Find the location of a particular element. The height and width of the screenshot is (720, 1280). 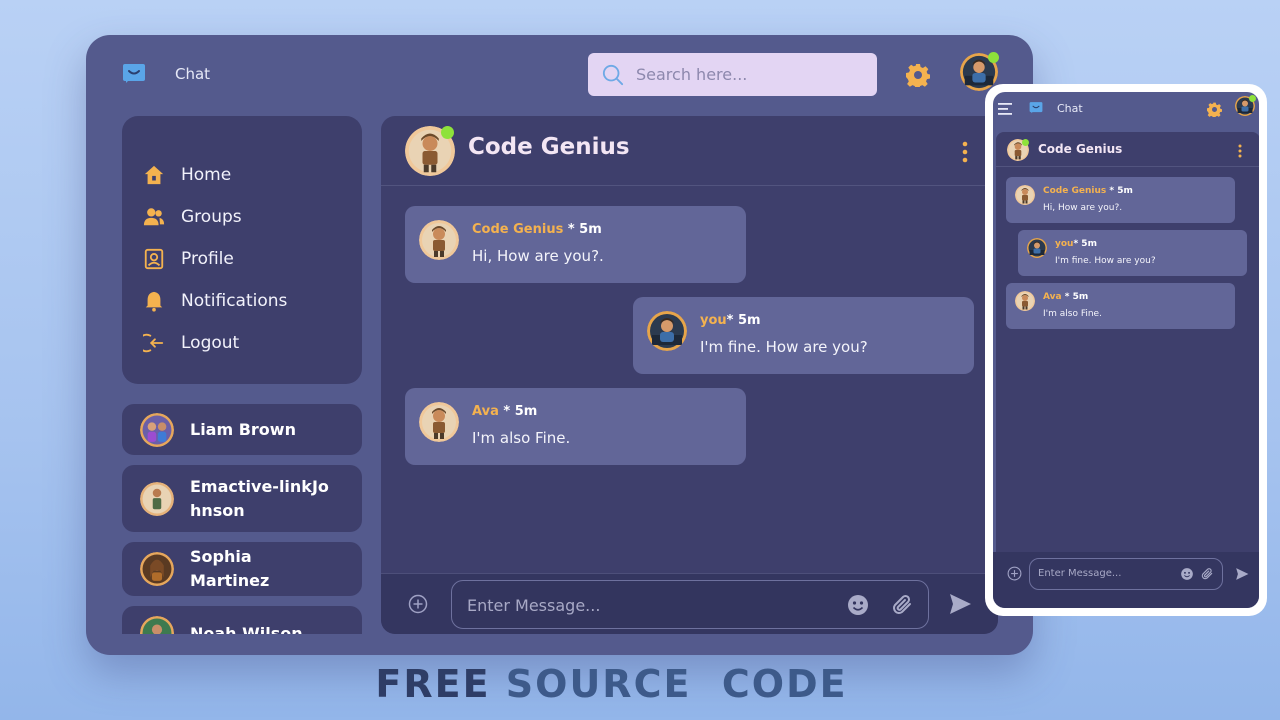

hamburger-menu-icon is located at coordinates (1006, 109).